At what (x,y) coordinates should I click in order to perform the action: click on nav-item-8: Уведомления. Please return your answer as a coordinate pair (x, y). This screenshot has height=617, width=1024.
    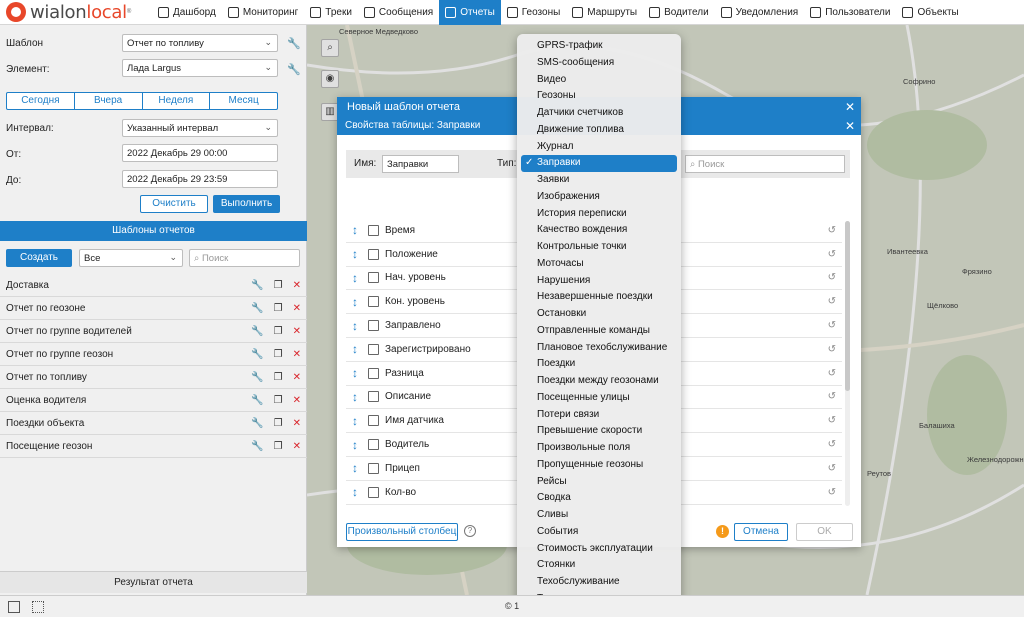
    Looking at the image, I should click on (760, 12).